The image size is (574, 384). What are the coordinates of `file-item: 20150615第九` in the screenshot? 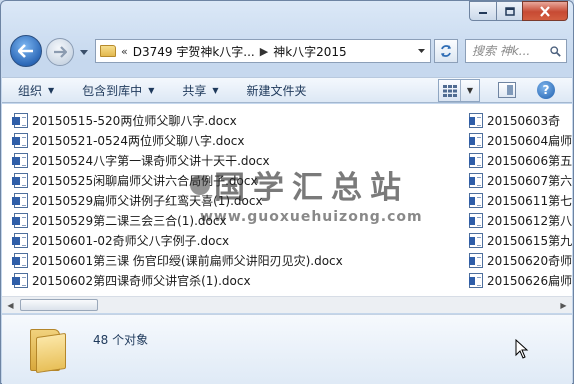 It's located at (520, 240).